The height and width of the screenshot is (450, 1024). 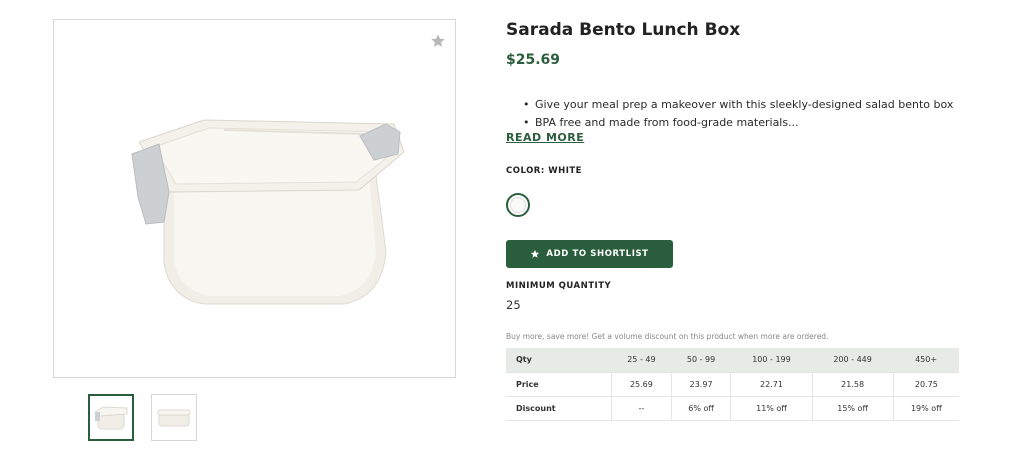 What do you see at coordinates (771, 384) in the screenshot?
I see `table-cell: 22.71` at bounding box center [771, 384].